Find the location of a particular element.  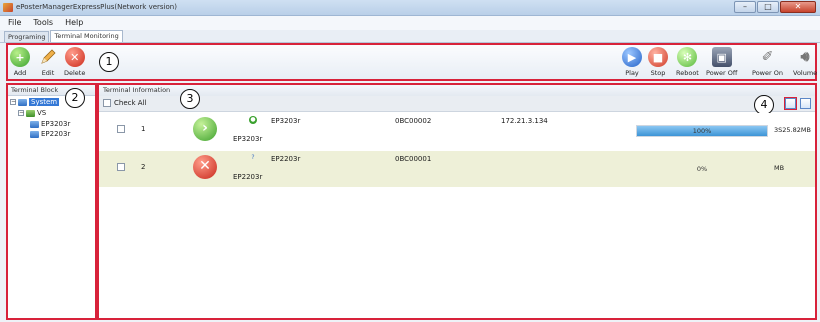

tree-node-system: − System is located at coordinates (35, 102).